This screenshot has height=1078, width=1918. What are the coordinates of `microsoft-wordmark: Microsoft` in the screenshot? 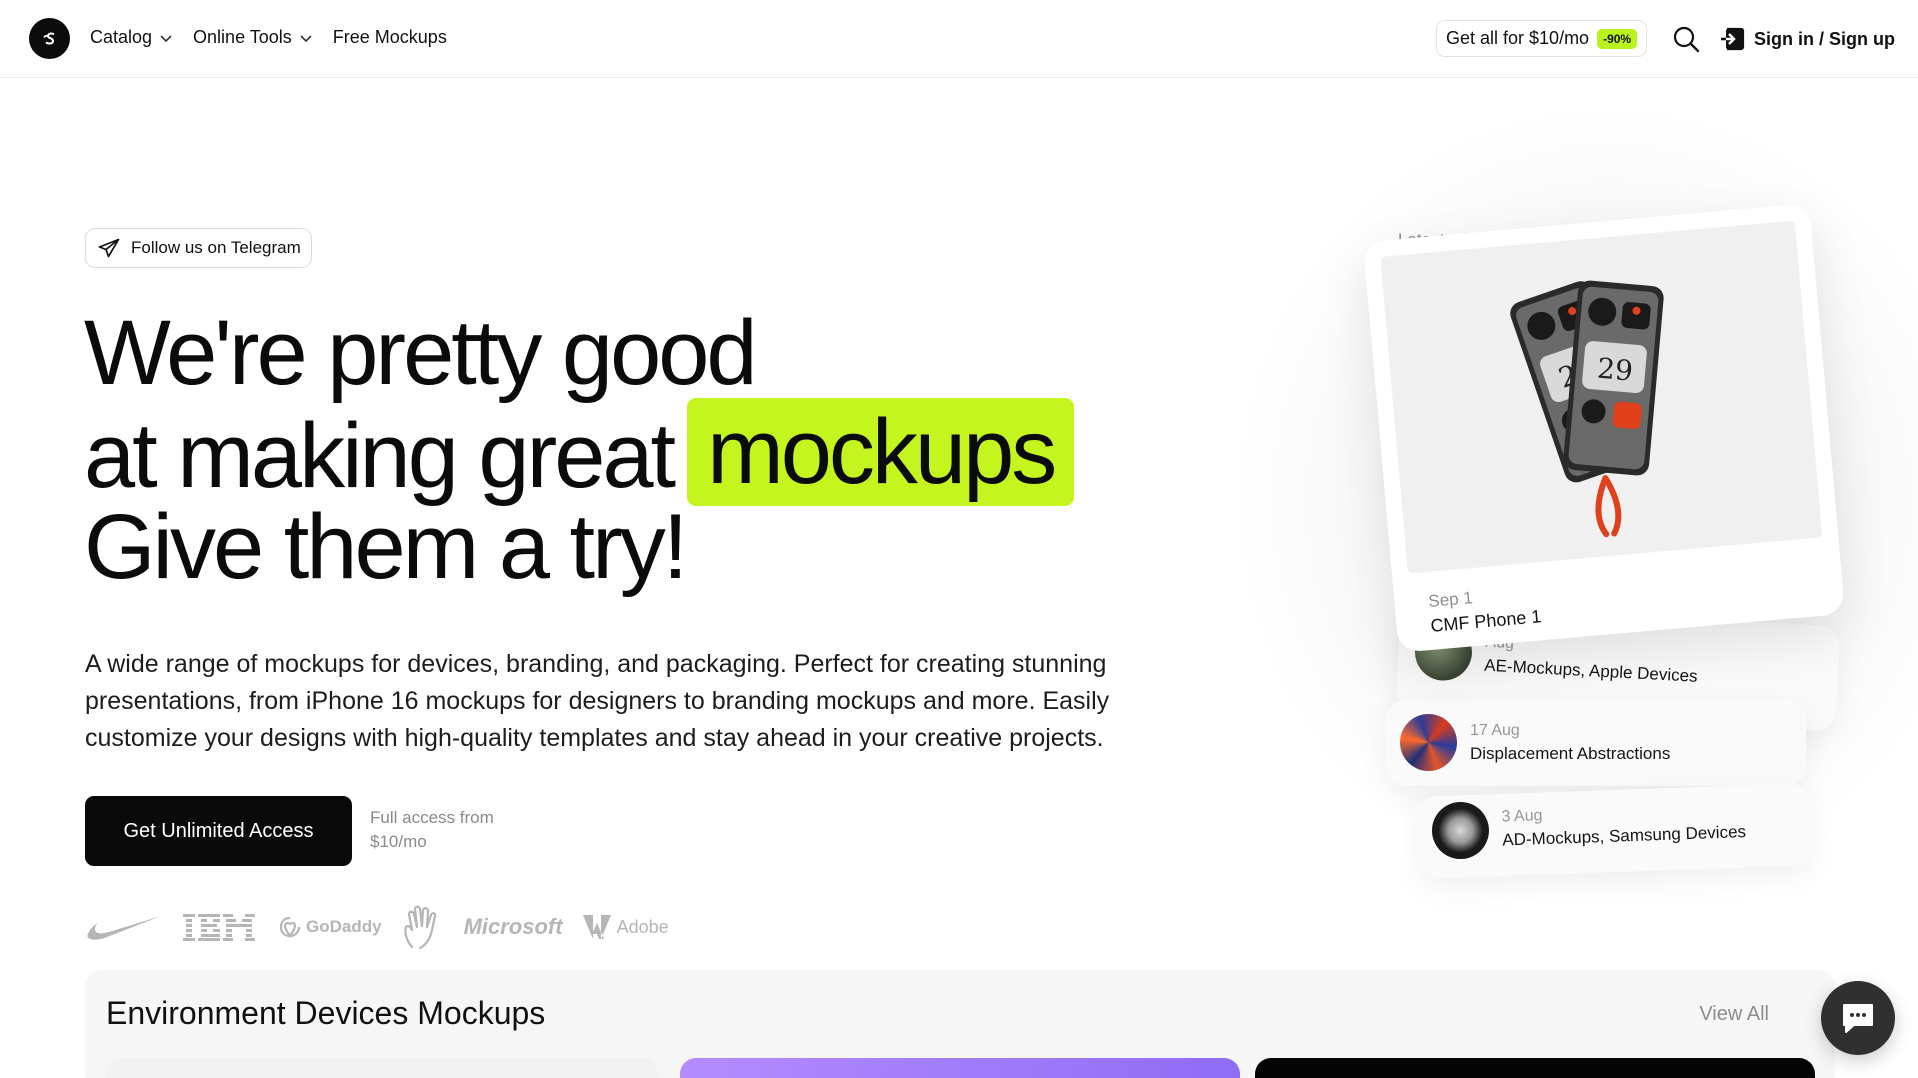 It's located at (513, 926).